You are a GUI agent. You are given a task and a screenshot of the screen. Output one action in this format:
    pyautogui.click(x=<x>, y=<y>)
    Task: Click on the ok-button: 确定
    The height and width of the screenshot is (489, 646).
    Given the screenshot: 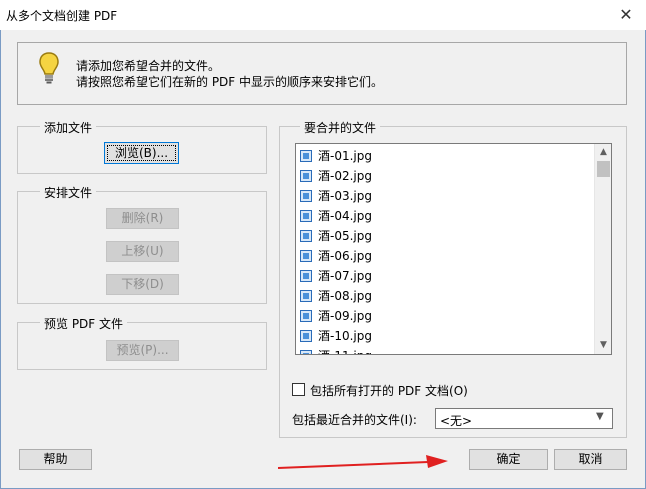 What is the action you would take?
    pyautogui.click(x=508, y=459)
    